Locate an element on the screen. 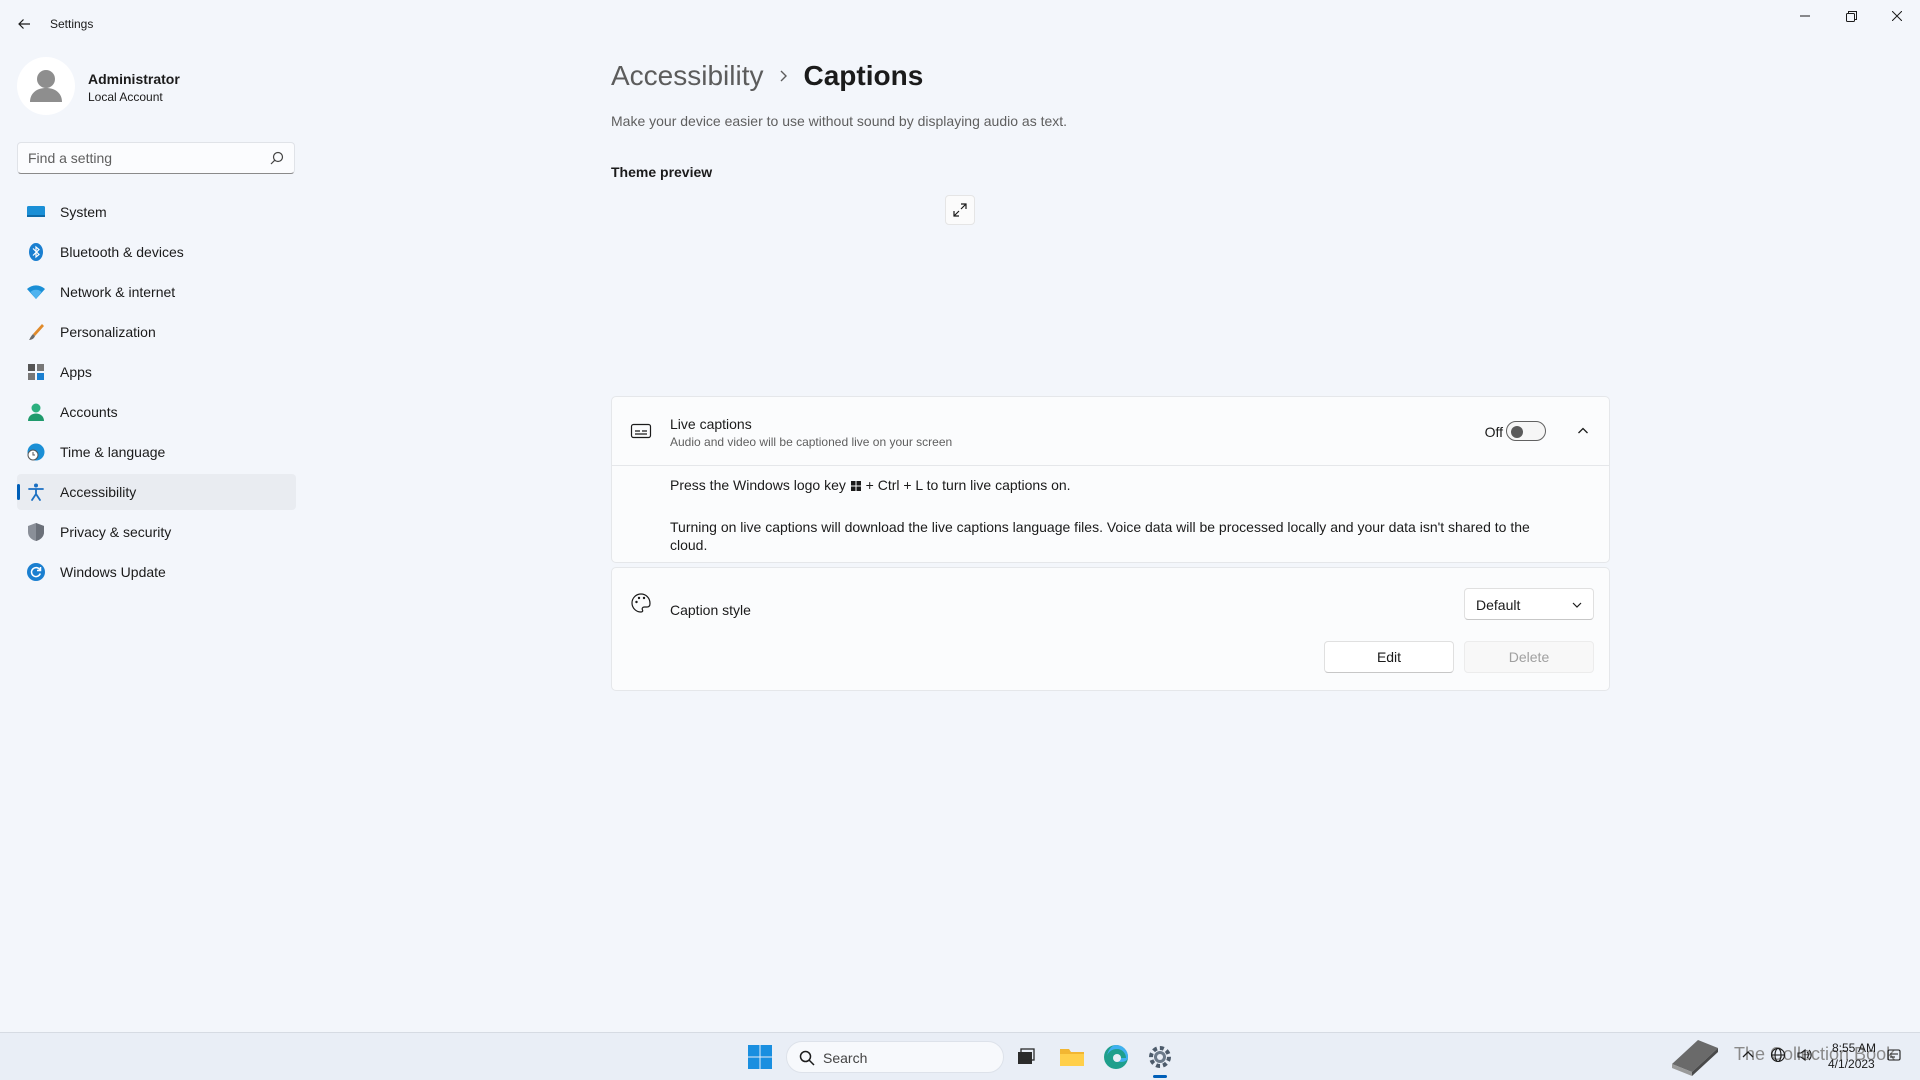 This screenshot has width=1920, height=1080. sidebar-item-bluetooth: Bluetooth & devices is located at coordinates (156, 252).